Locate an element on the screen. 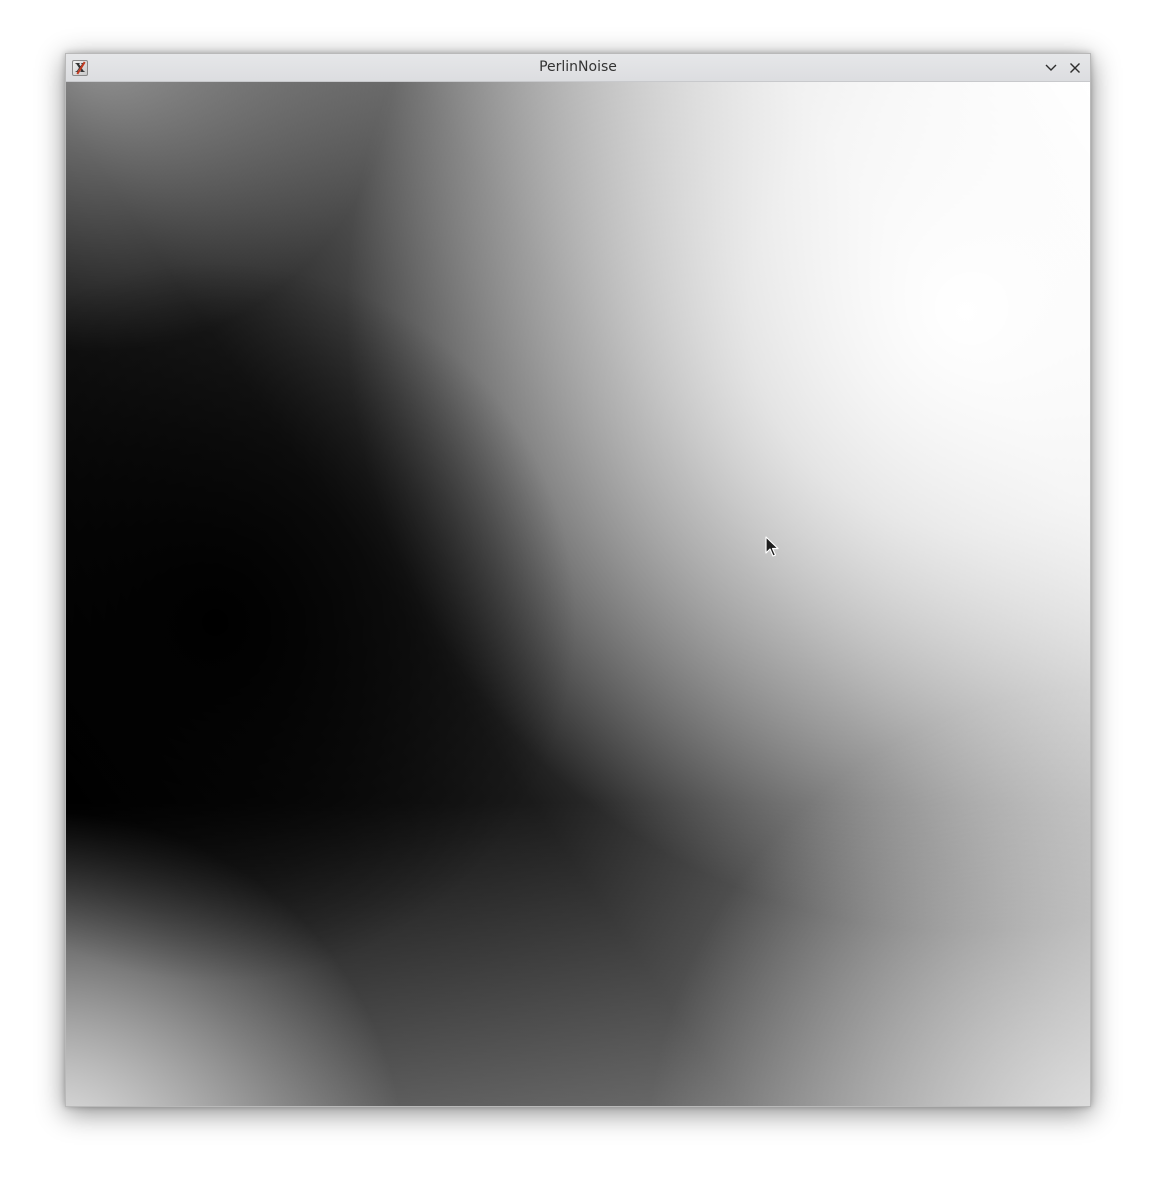  close-button is located at coordinates (1075, 68).